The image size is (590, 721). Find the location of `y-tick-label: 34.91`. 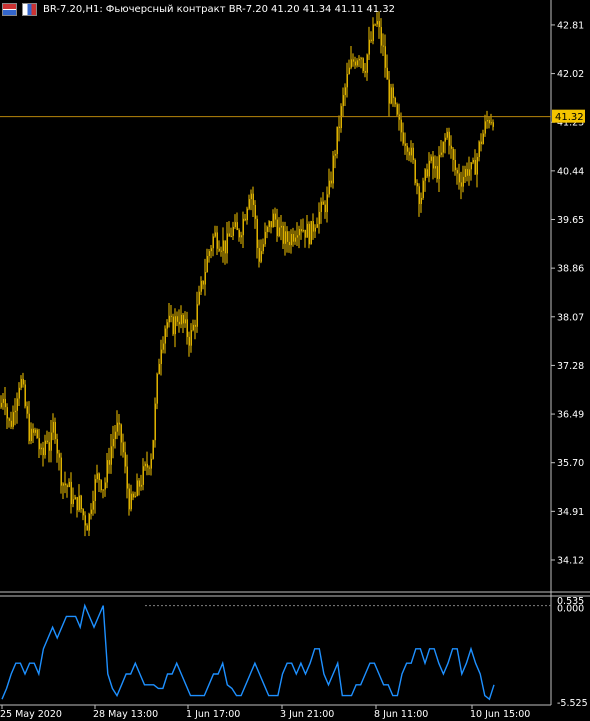

y-tick-label: 34.91 is located at coordinates (570, 512).